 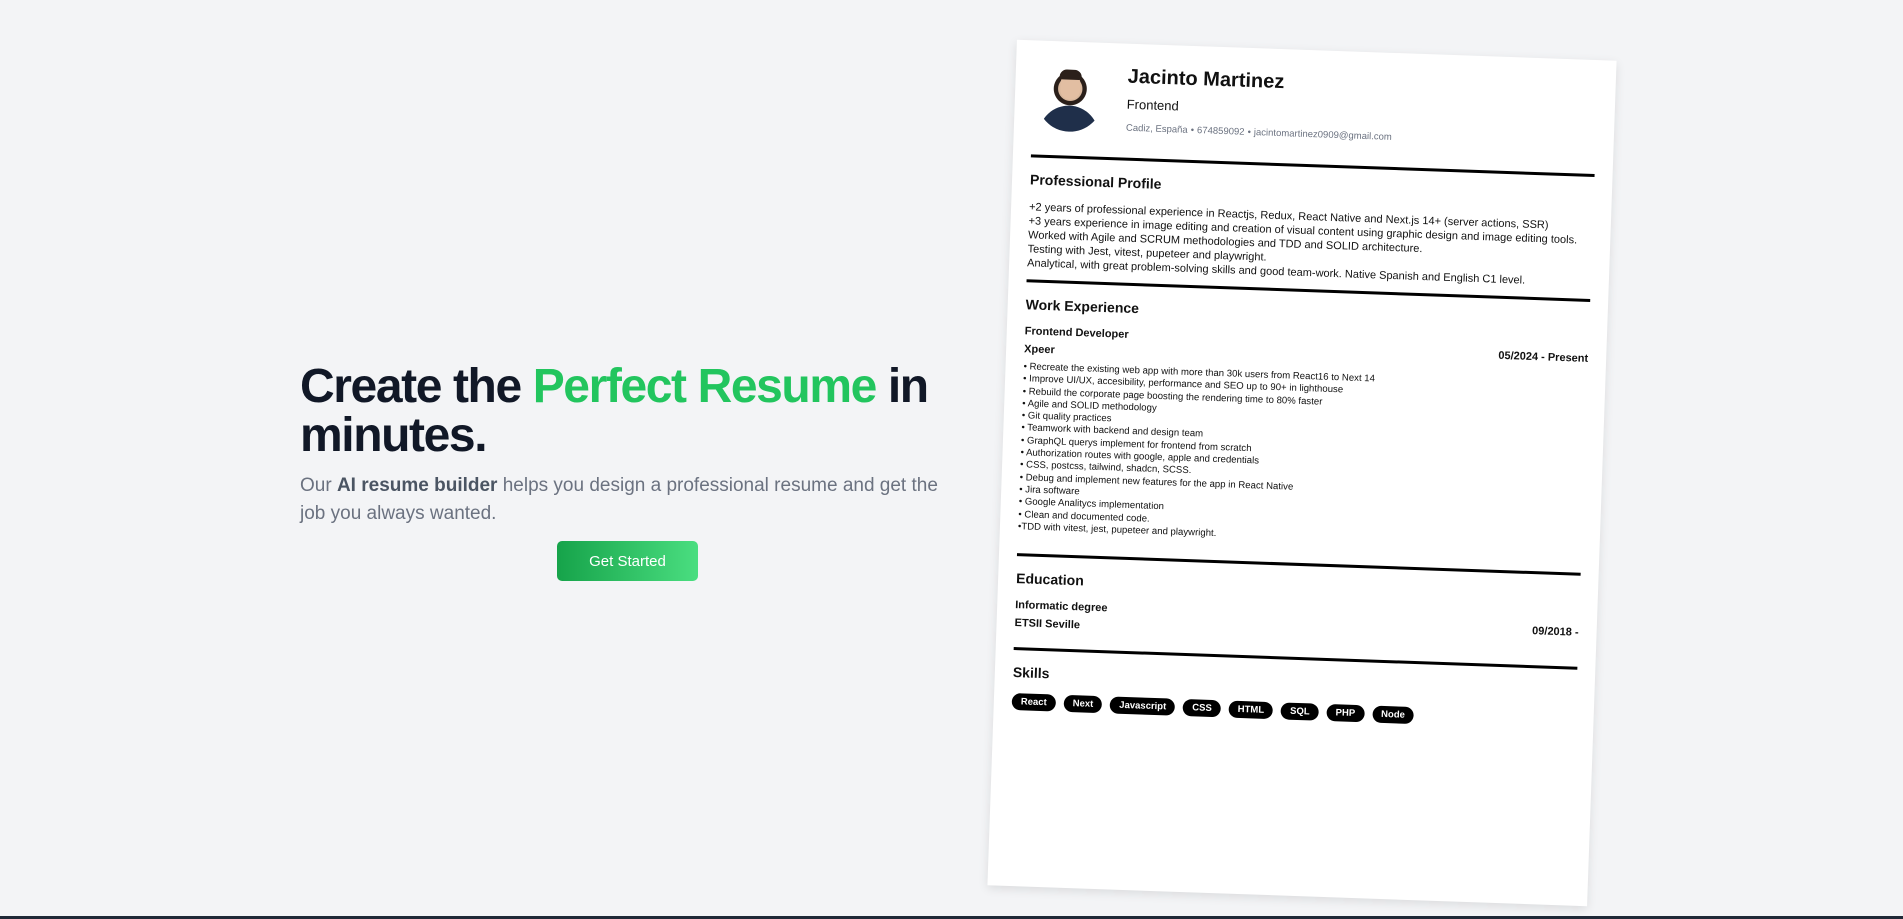 What do you see at coordinates (627, 561) in the screenshot?
I see `get-started-button: Get Started` at bounding box center [627, 561].